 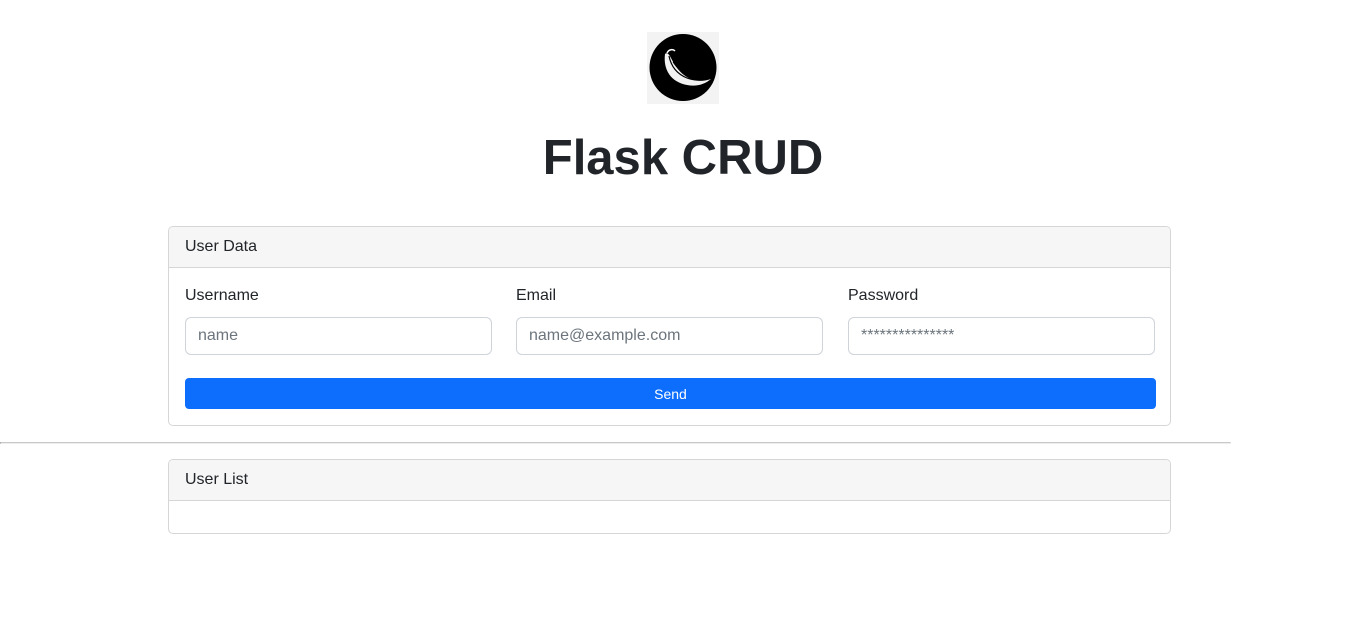 I want to click on username-input, so click(x=338, y=336).